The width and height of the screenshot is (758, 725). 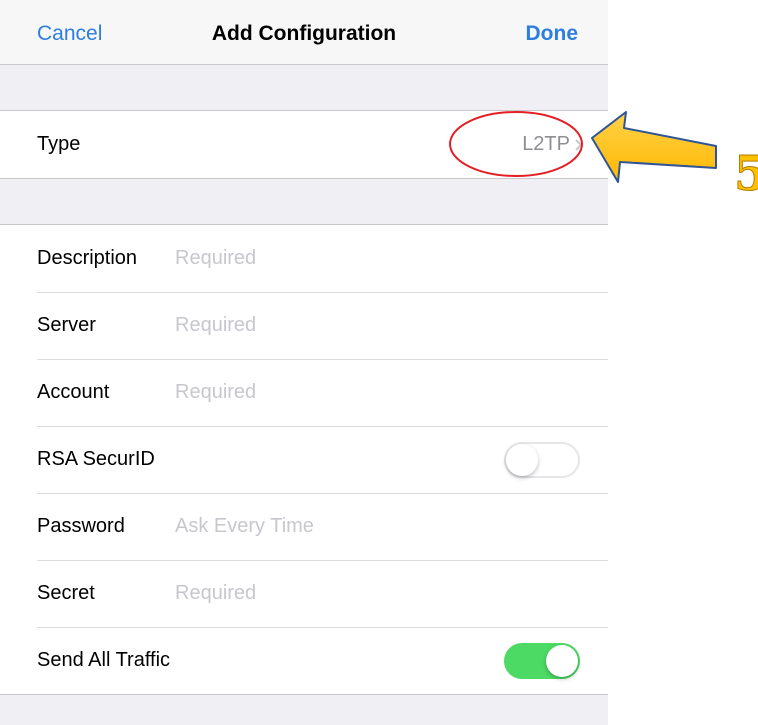 What do you see at coordinates (81, 526) in the screenshot?
I see `password-label: Password` at bounding box center [81, 526].